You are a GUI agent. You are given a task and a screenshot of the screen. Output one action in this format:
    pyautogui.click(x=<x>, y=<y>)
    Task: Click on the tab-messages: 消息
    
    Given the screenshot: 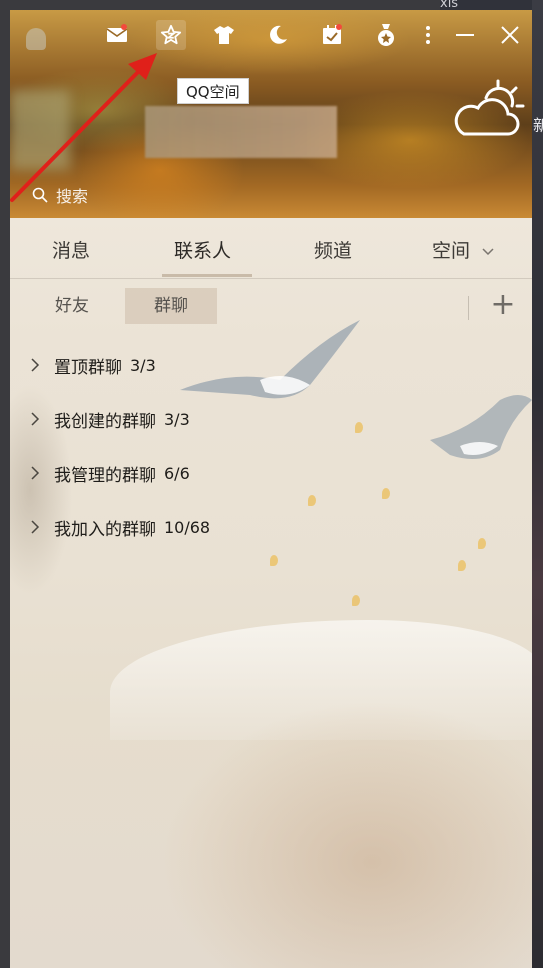 What is the action you would take?
    pyautogui.click(x=71, y=249)
    